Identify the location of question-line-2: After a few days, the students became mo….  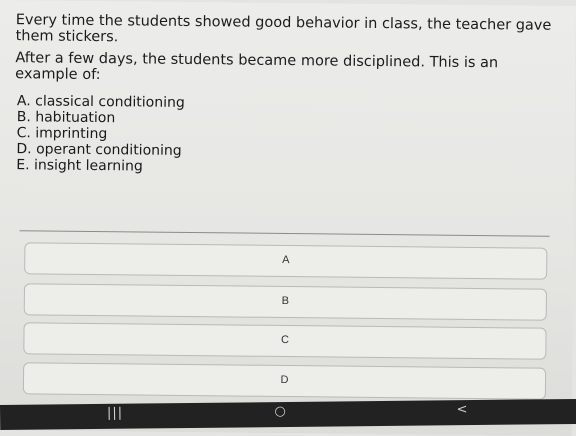
(257, 67).